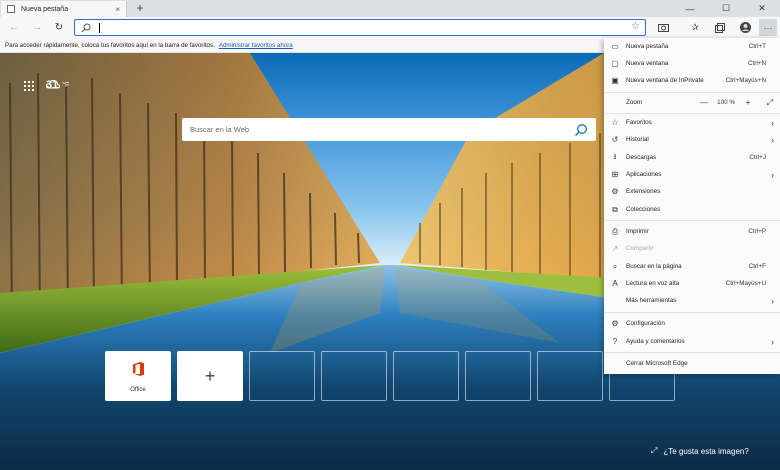 Image resolution: width=780 pixels, height=470 pixels. Describe the element at coordinates (762, 8) in the screenshot. I see `close-window-button: ✕` at that location.